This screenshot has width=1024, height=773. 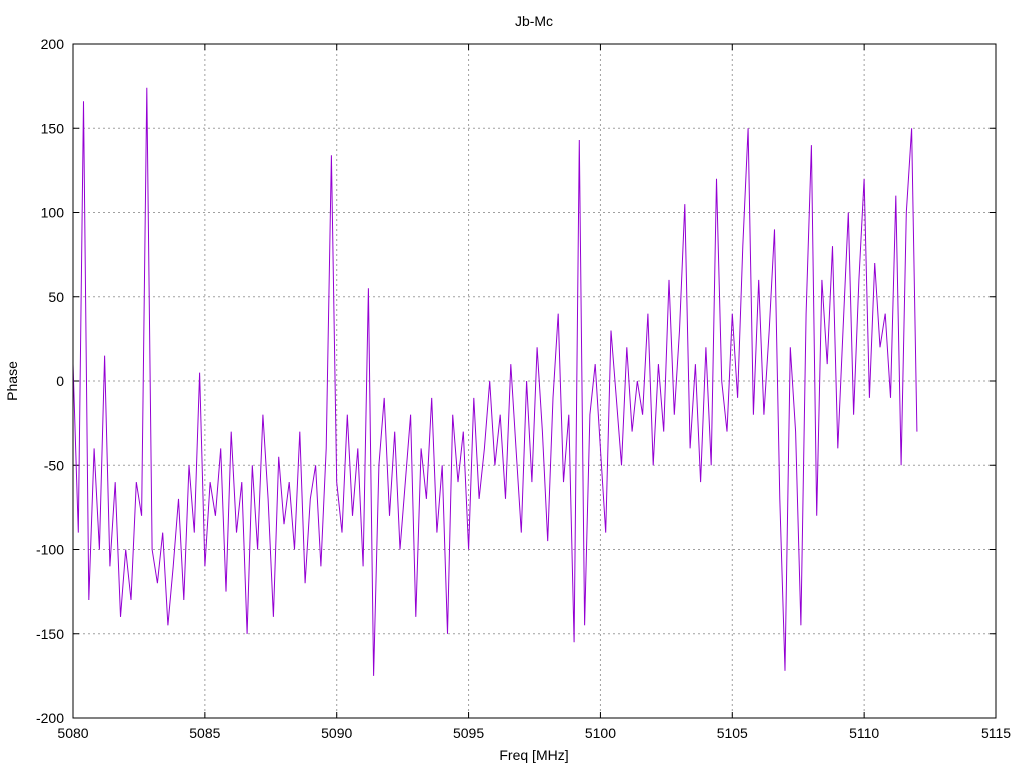 What do you see at coordinates (864, 733) in the screenshot?
I see `x-tick-label: 5110` at bounding box center [864, 733].